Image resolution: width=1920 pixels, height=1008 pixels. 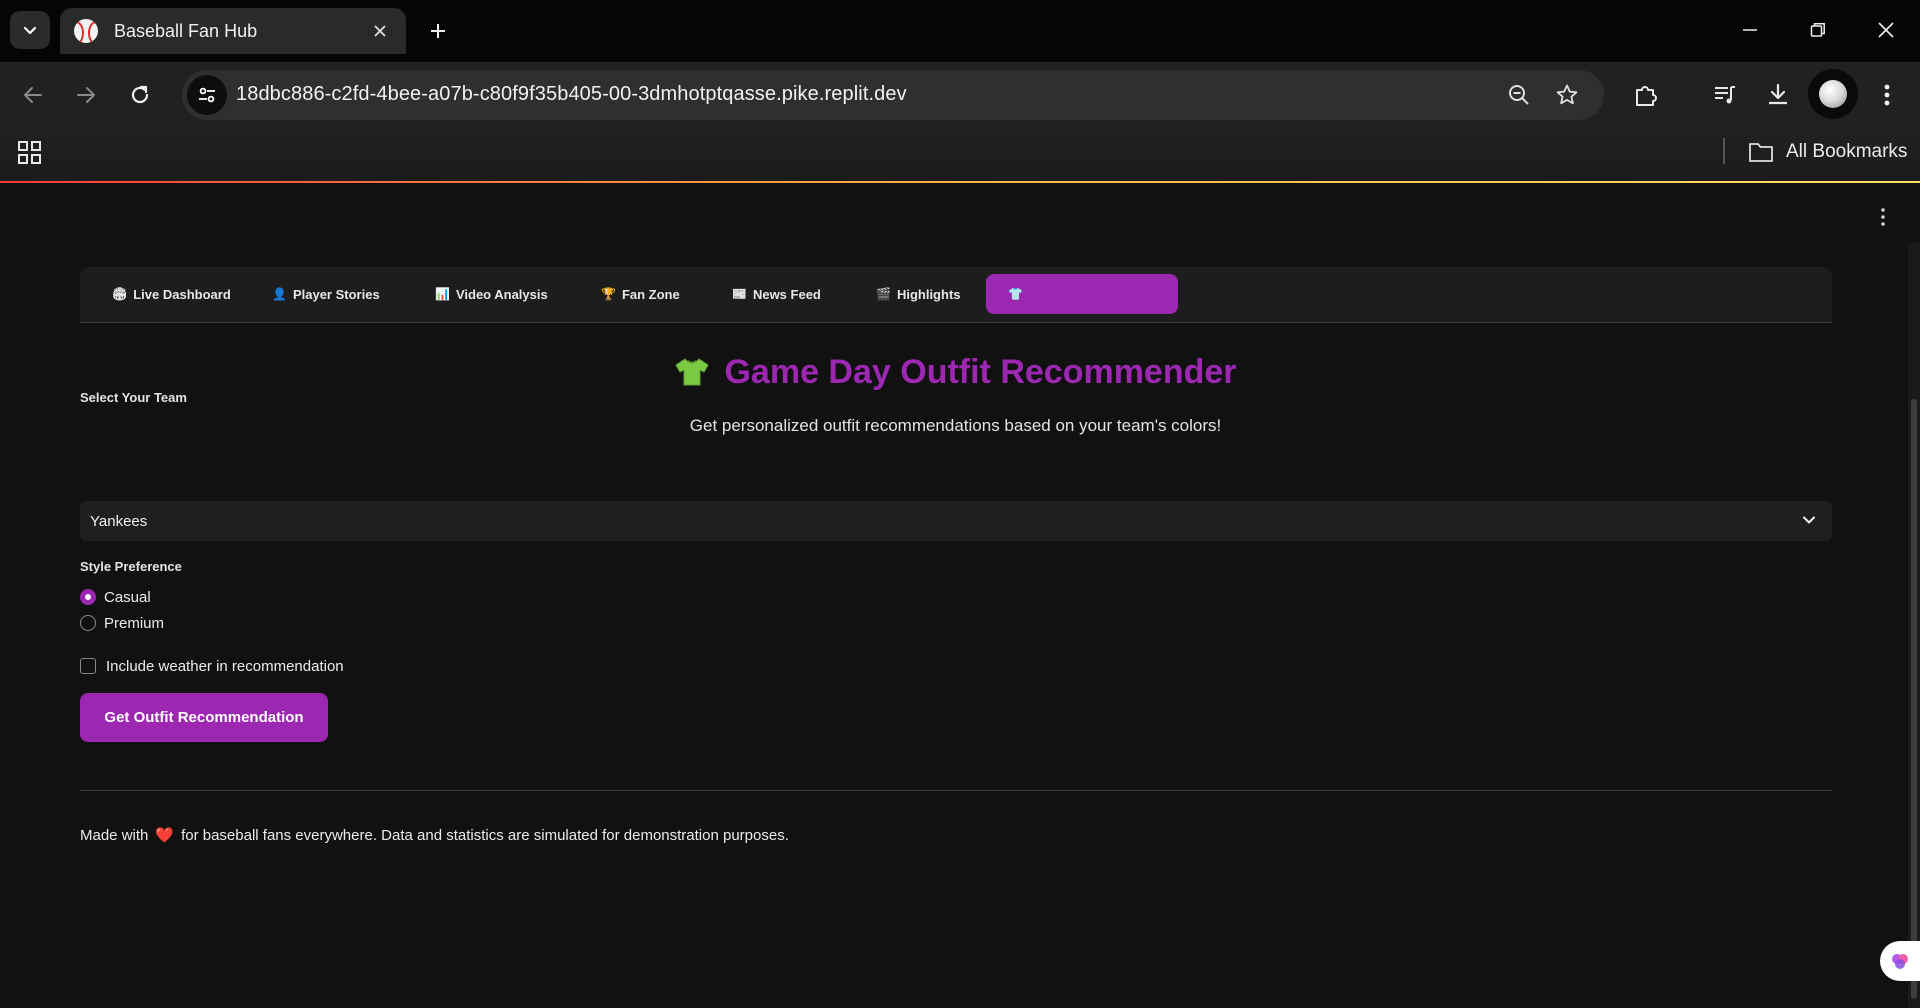 I want to click on heart-icon: ❤️, so click(x=165, y=835).